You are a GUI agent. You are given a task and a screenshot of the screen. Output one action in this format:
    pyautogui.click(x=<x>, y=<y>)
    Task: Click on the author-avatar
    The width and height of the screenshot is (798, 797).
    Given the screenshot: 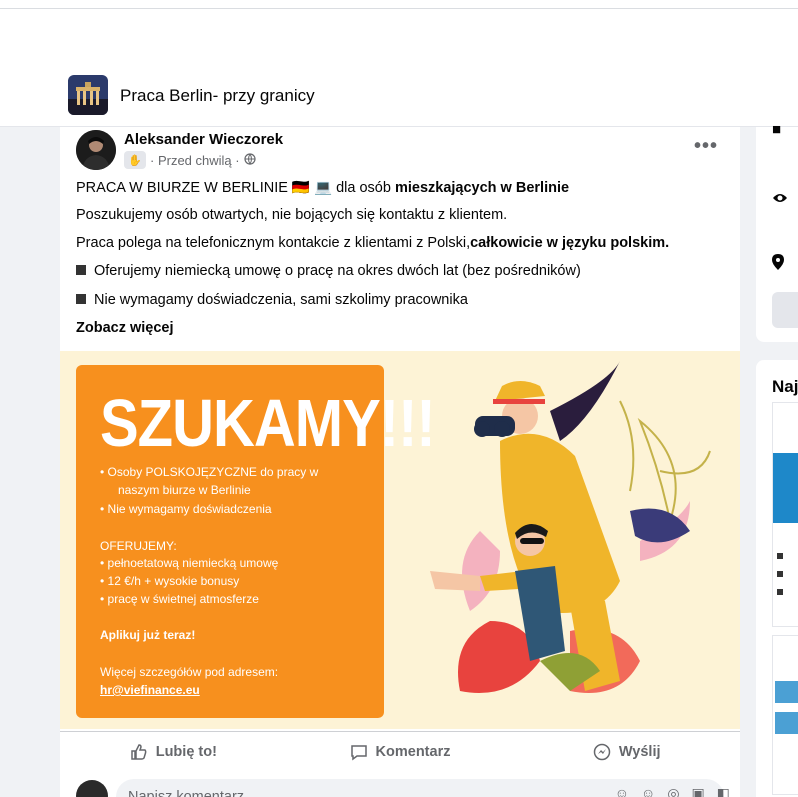 What is the action you would take?
    pyautogui.click(x=96, y=150)
    